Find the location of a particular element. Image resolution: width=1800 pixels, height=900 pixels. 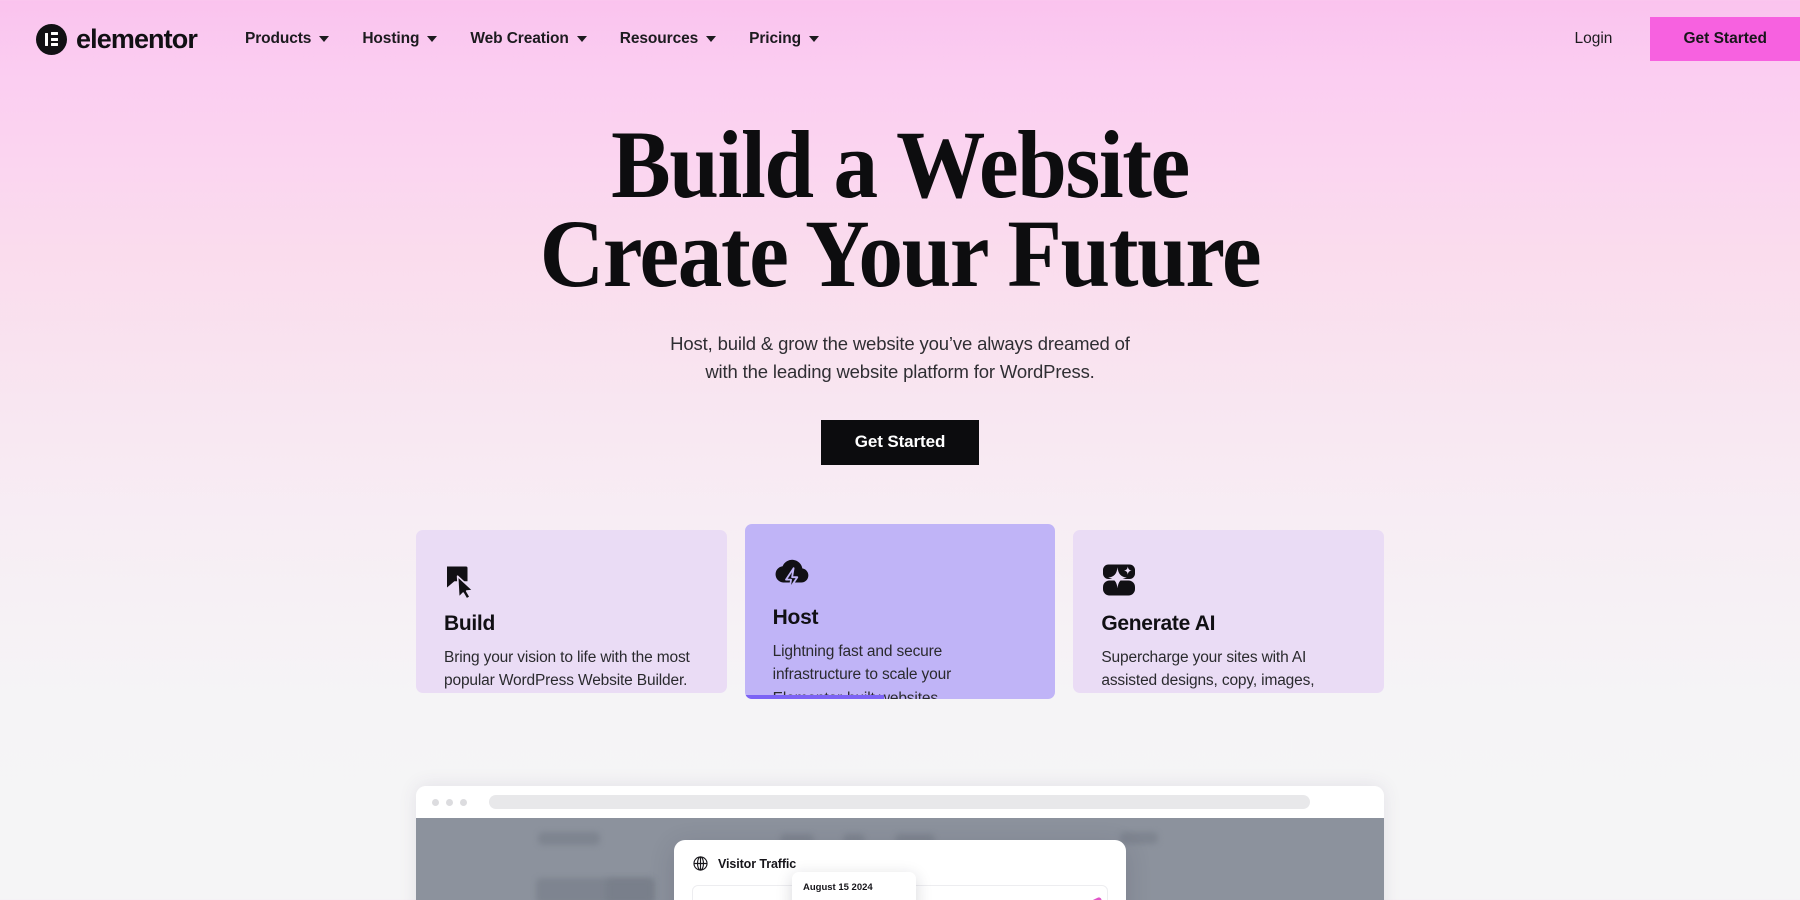

header-get-started-button: Get Started is located at coordinates (1725, 39).